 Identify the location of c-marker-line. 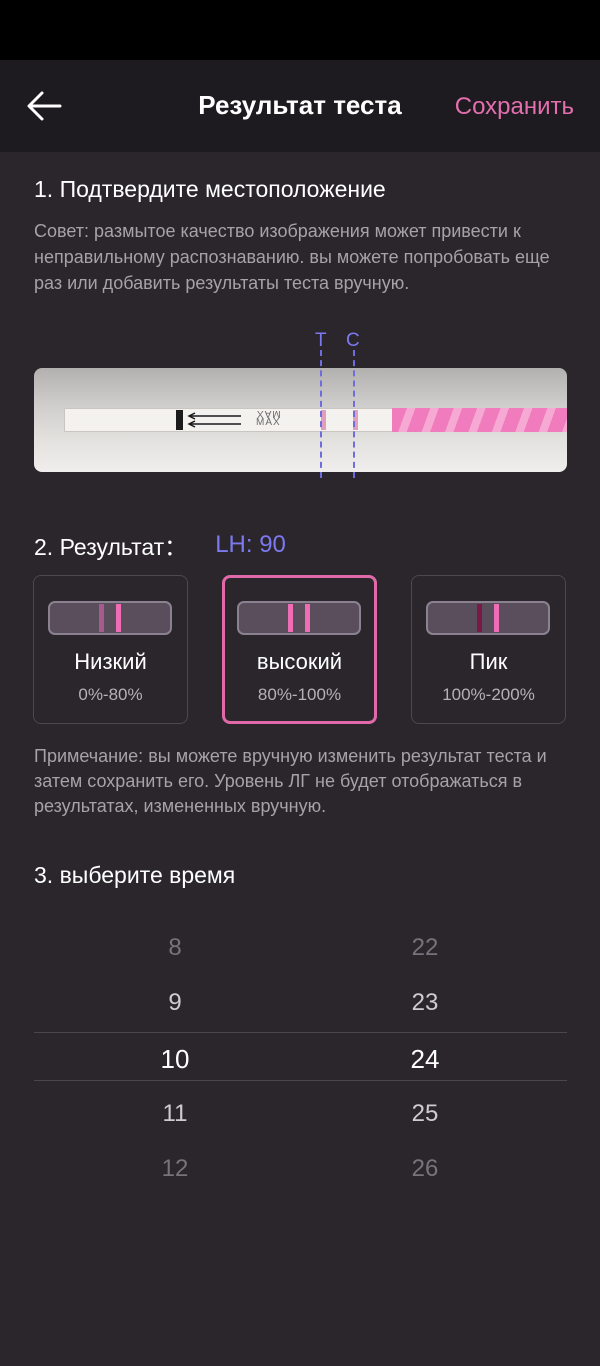
(354, 414).